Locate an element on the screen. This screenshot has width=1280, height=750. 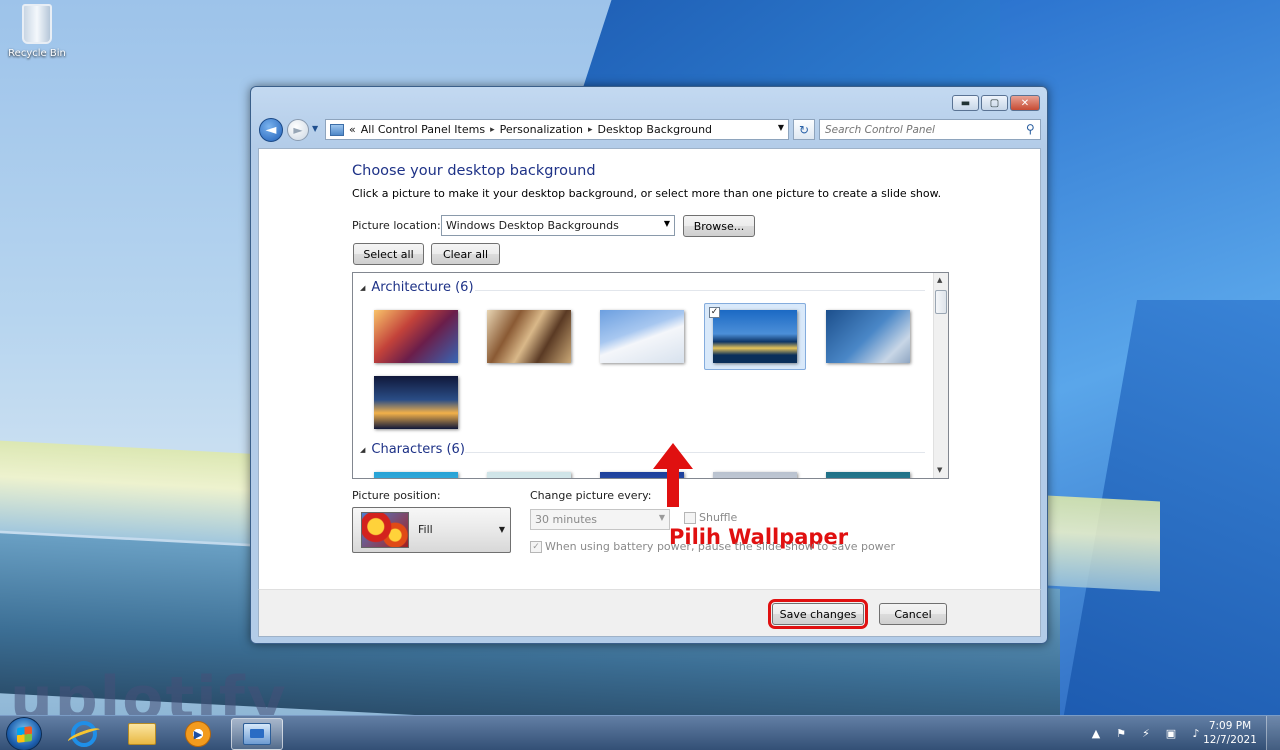
group-header-characters: ◢ Characters (6) is located at coordinates (412, 449).